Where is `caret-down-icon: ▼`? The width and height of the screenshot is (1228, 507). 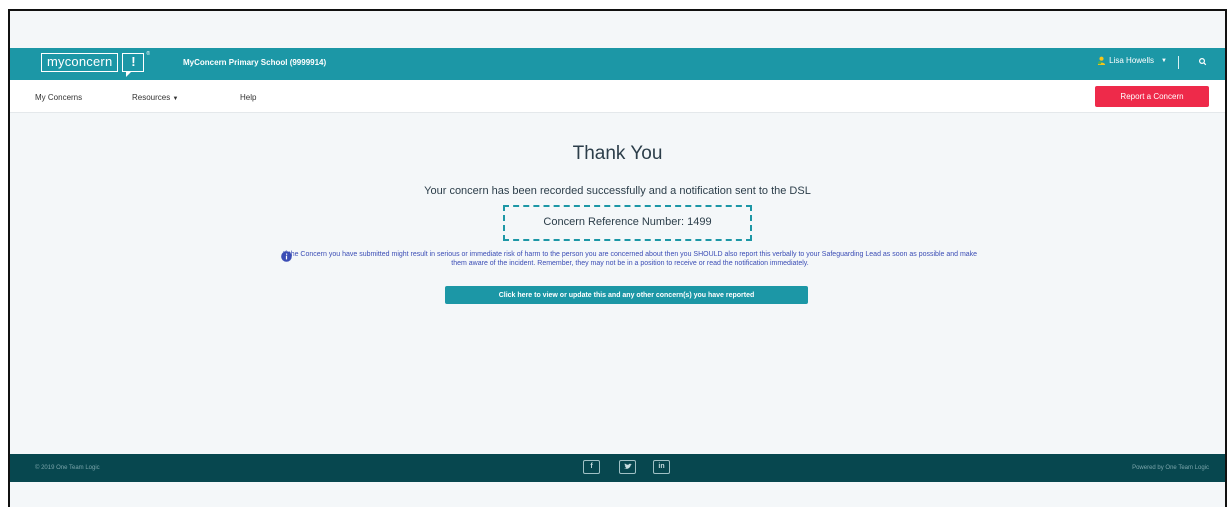
caret-down-icon: ▼ is located at coordinates (175, 99).